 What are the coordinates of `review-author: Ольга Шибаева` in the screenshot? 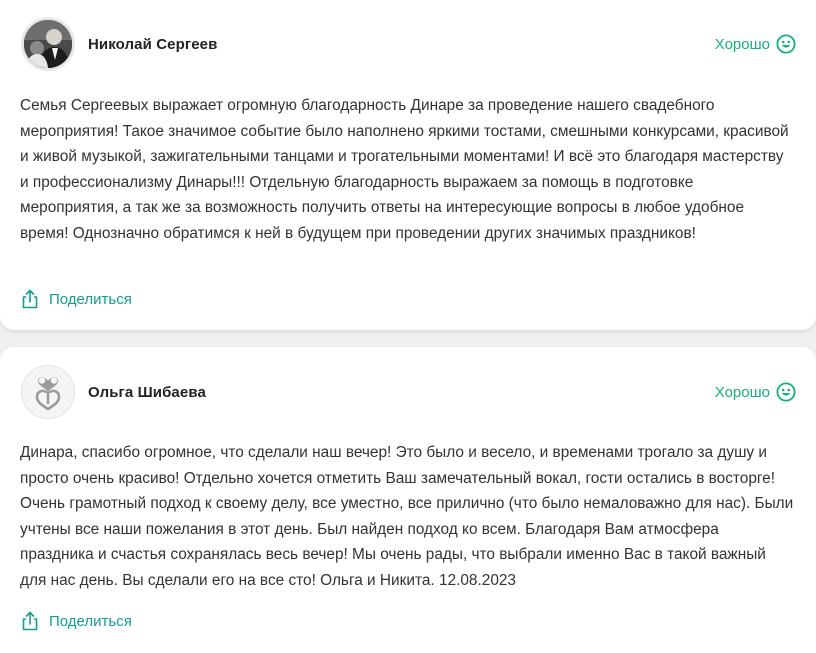 It's located at (147, 392).